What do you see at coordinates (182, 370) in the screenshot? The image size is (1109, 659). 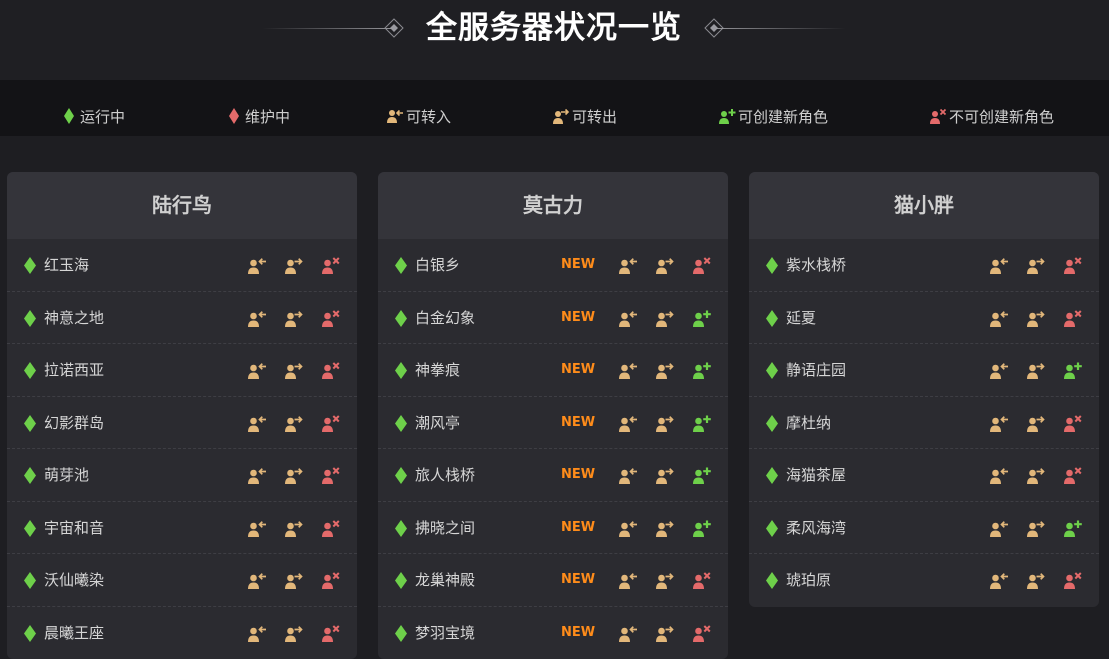 I see `server-row: 拉诺西亚` at bounding box center [182, 370].